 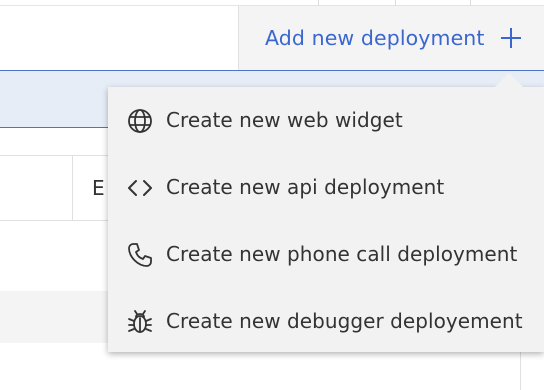 What do you see at coordinates (284, 120) in the screenshot?
I see `menu-item-label: Create new web widget` at bounding box center [284, 120].